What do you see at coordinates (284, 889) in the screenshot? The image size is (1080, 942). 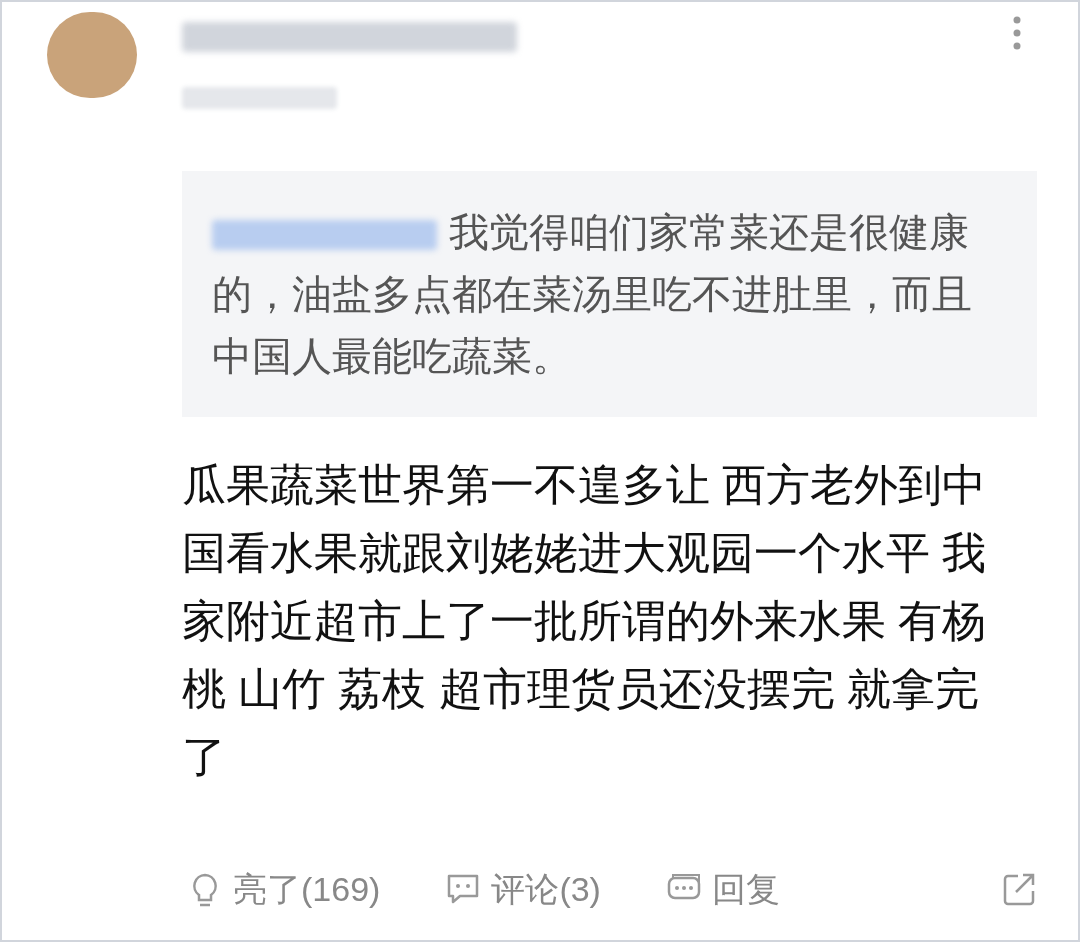 I see `like-button: 亮了(169)` at bounding box center [284, 889].